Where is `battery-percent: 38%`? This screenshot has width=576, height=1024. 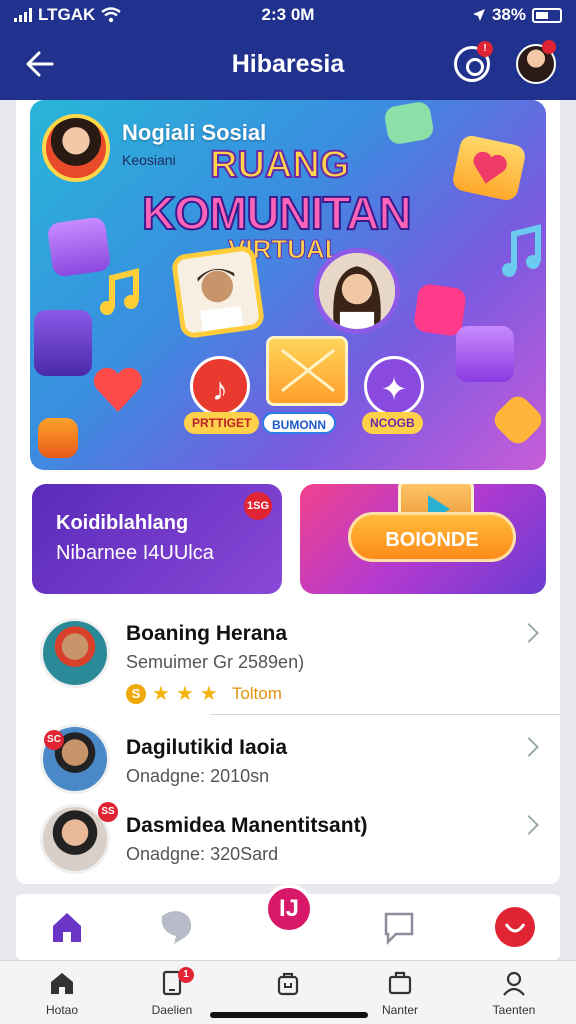
battery-percent: 38% is located at coordinates (508, 14).